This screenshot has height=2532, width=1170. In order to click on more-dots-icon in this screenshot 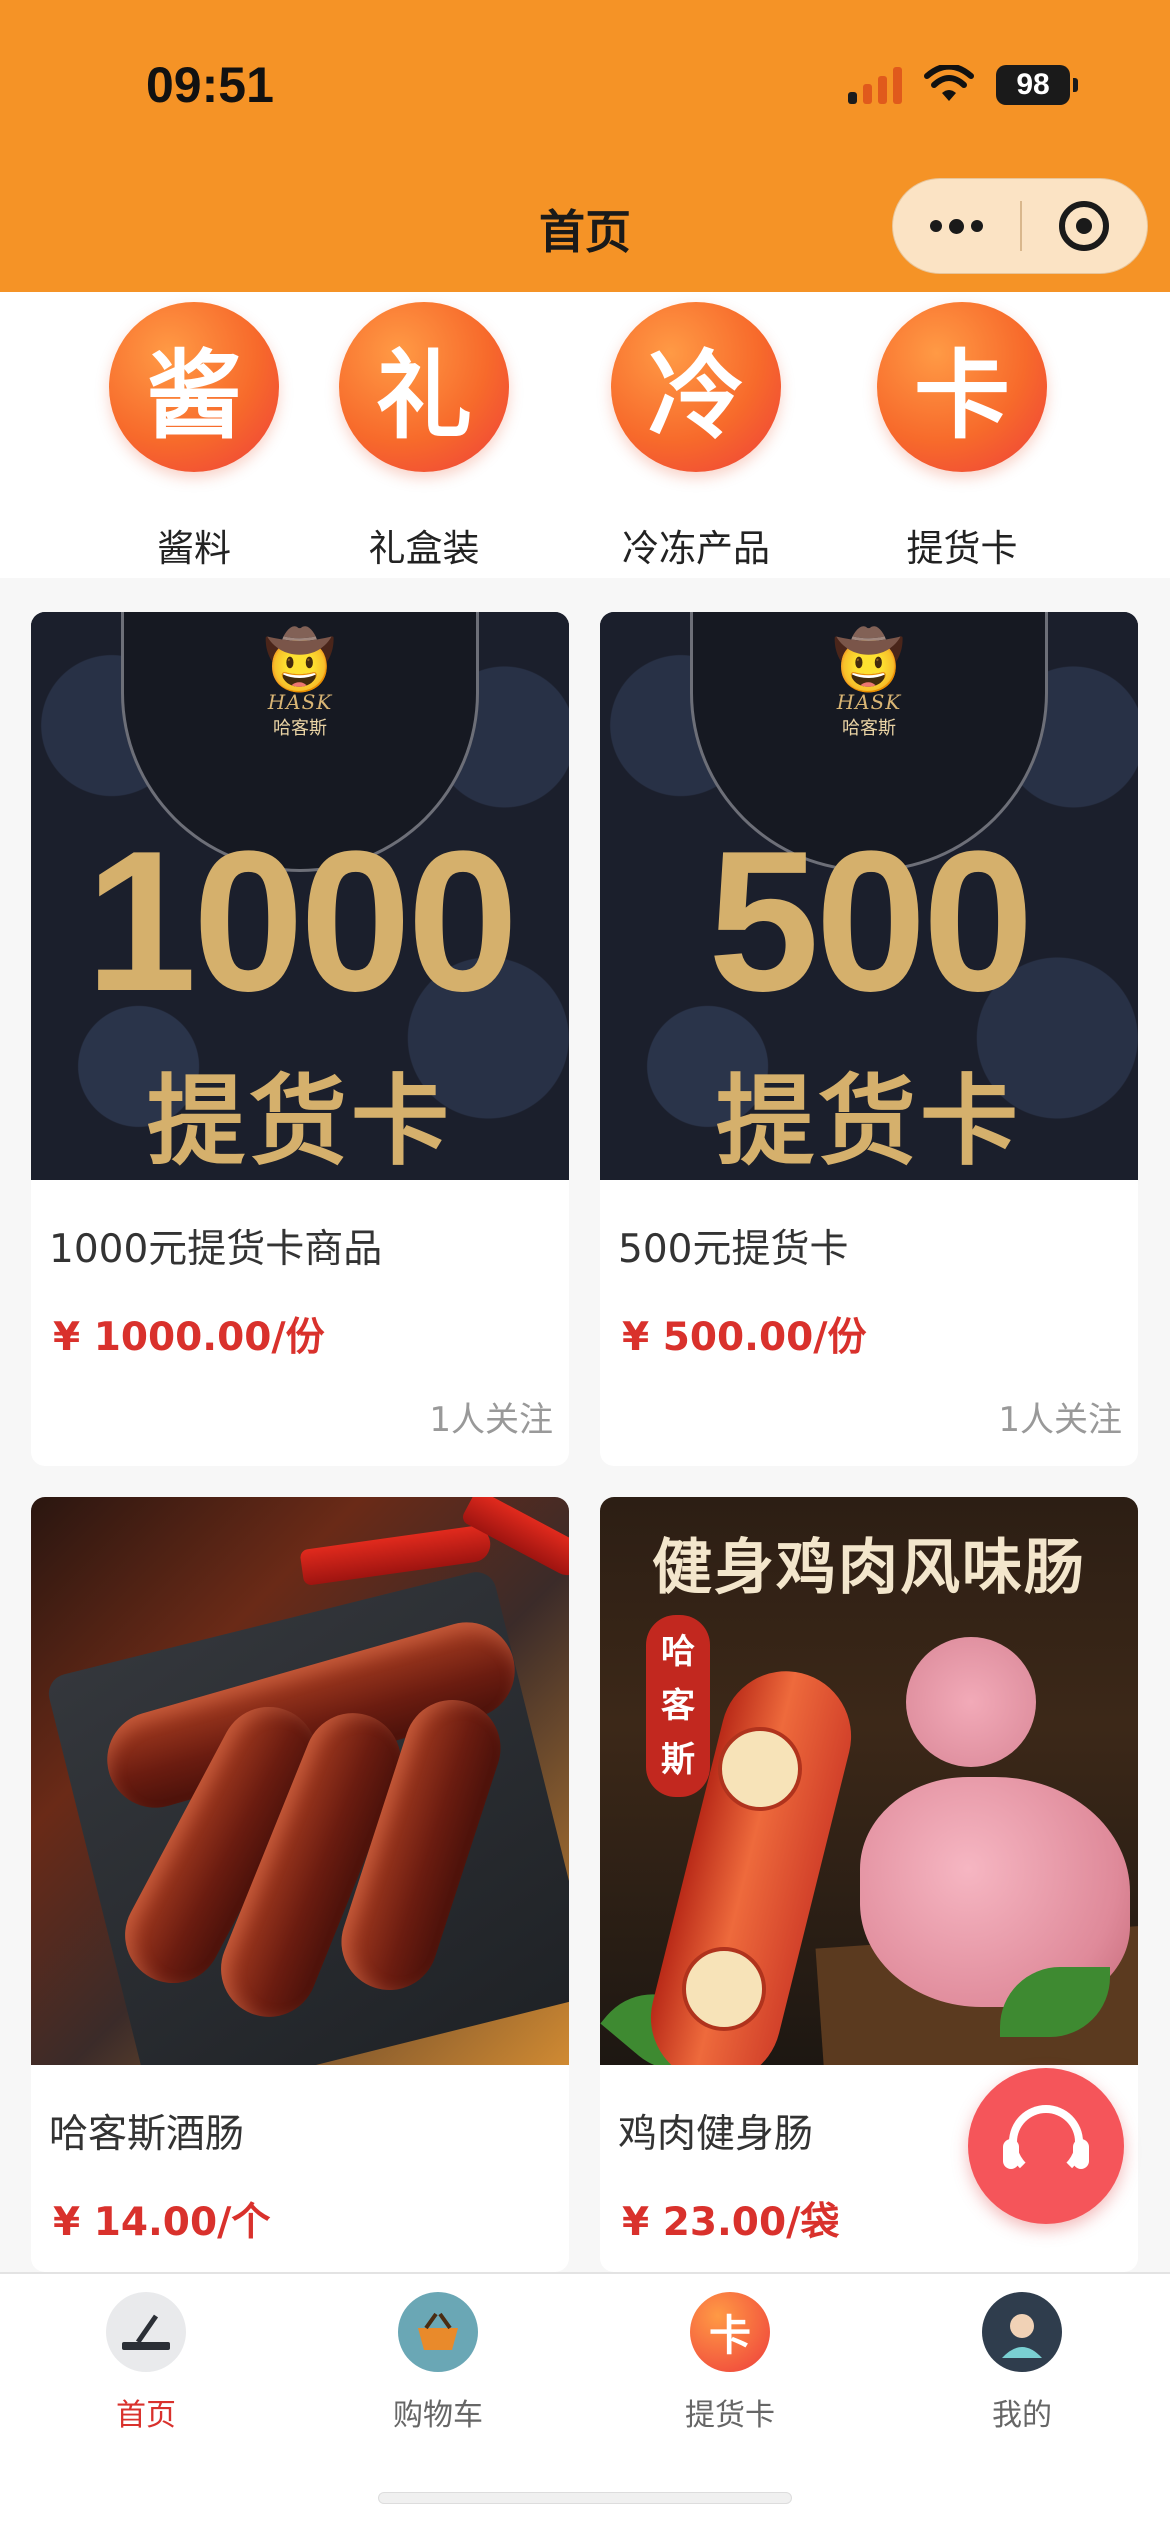, I will do `click(956, 226)`.